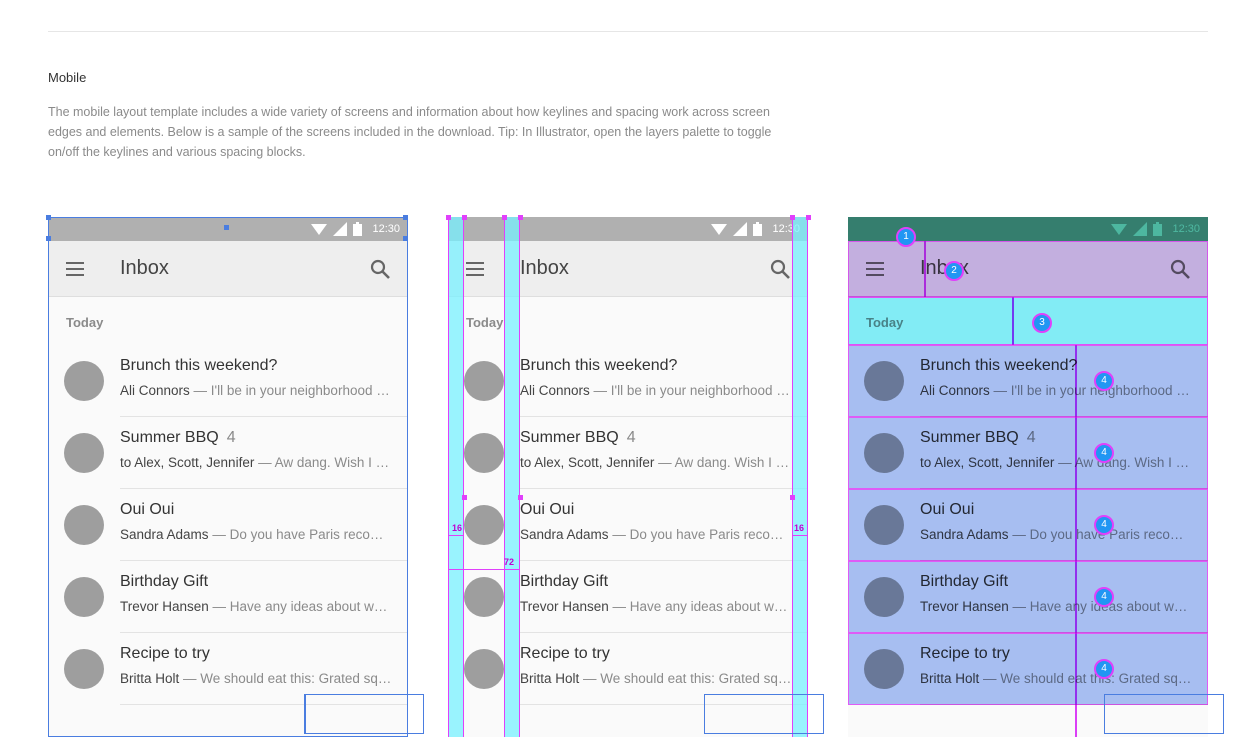 This screenshot has width=1260, height=737. What do you see at coordinates (564, 606) in the screenshot?
I see `message-sender: Trevor Hansen` at bounding box center [564, 606].